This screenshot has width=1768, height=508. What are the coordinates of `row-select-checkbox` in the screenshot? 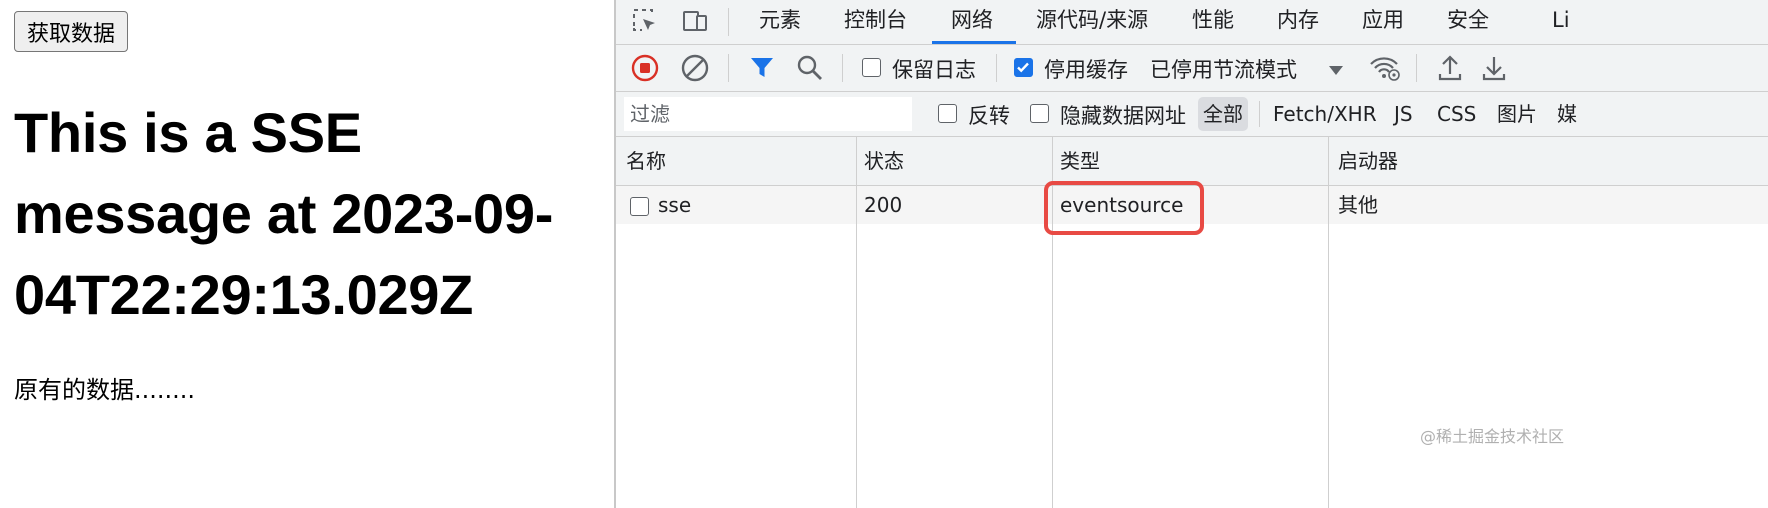 It's located at (639, 206).